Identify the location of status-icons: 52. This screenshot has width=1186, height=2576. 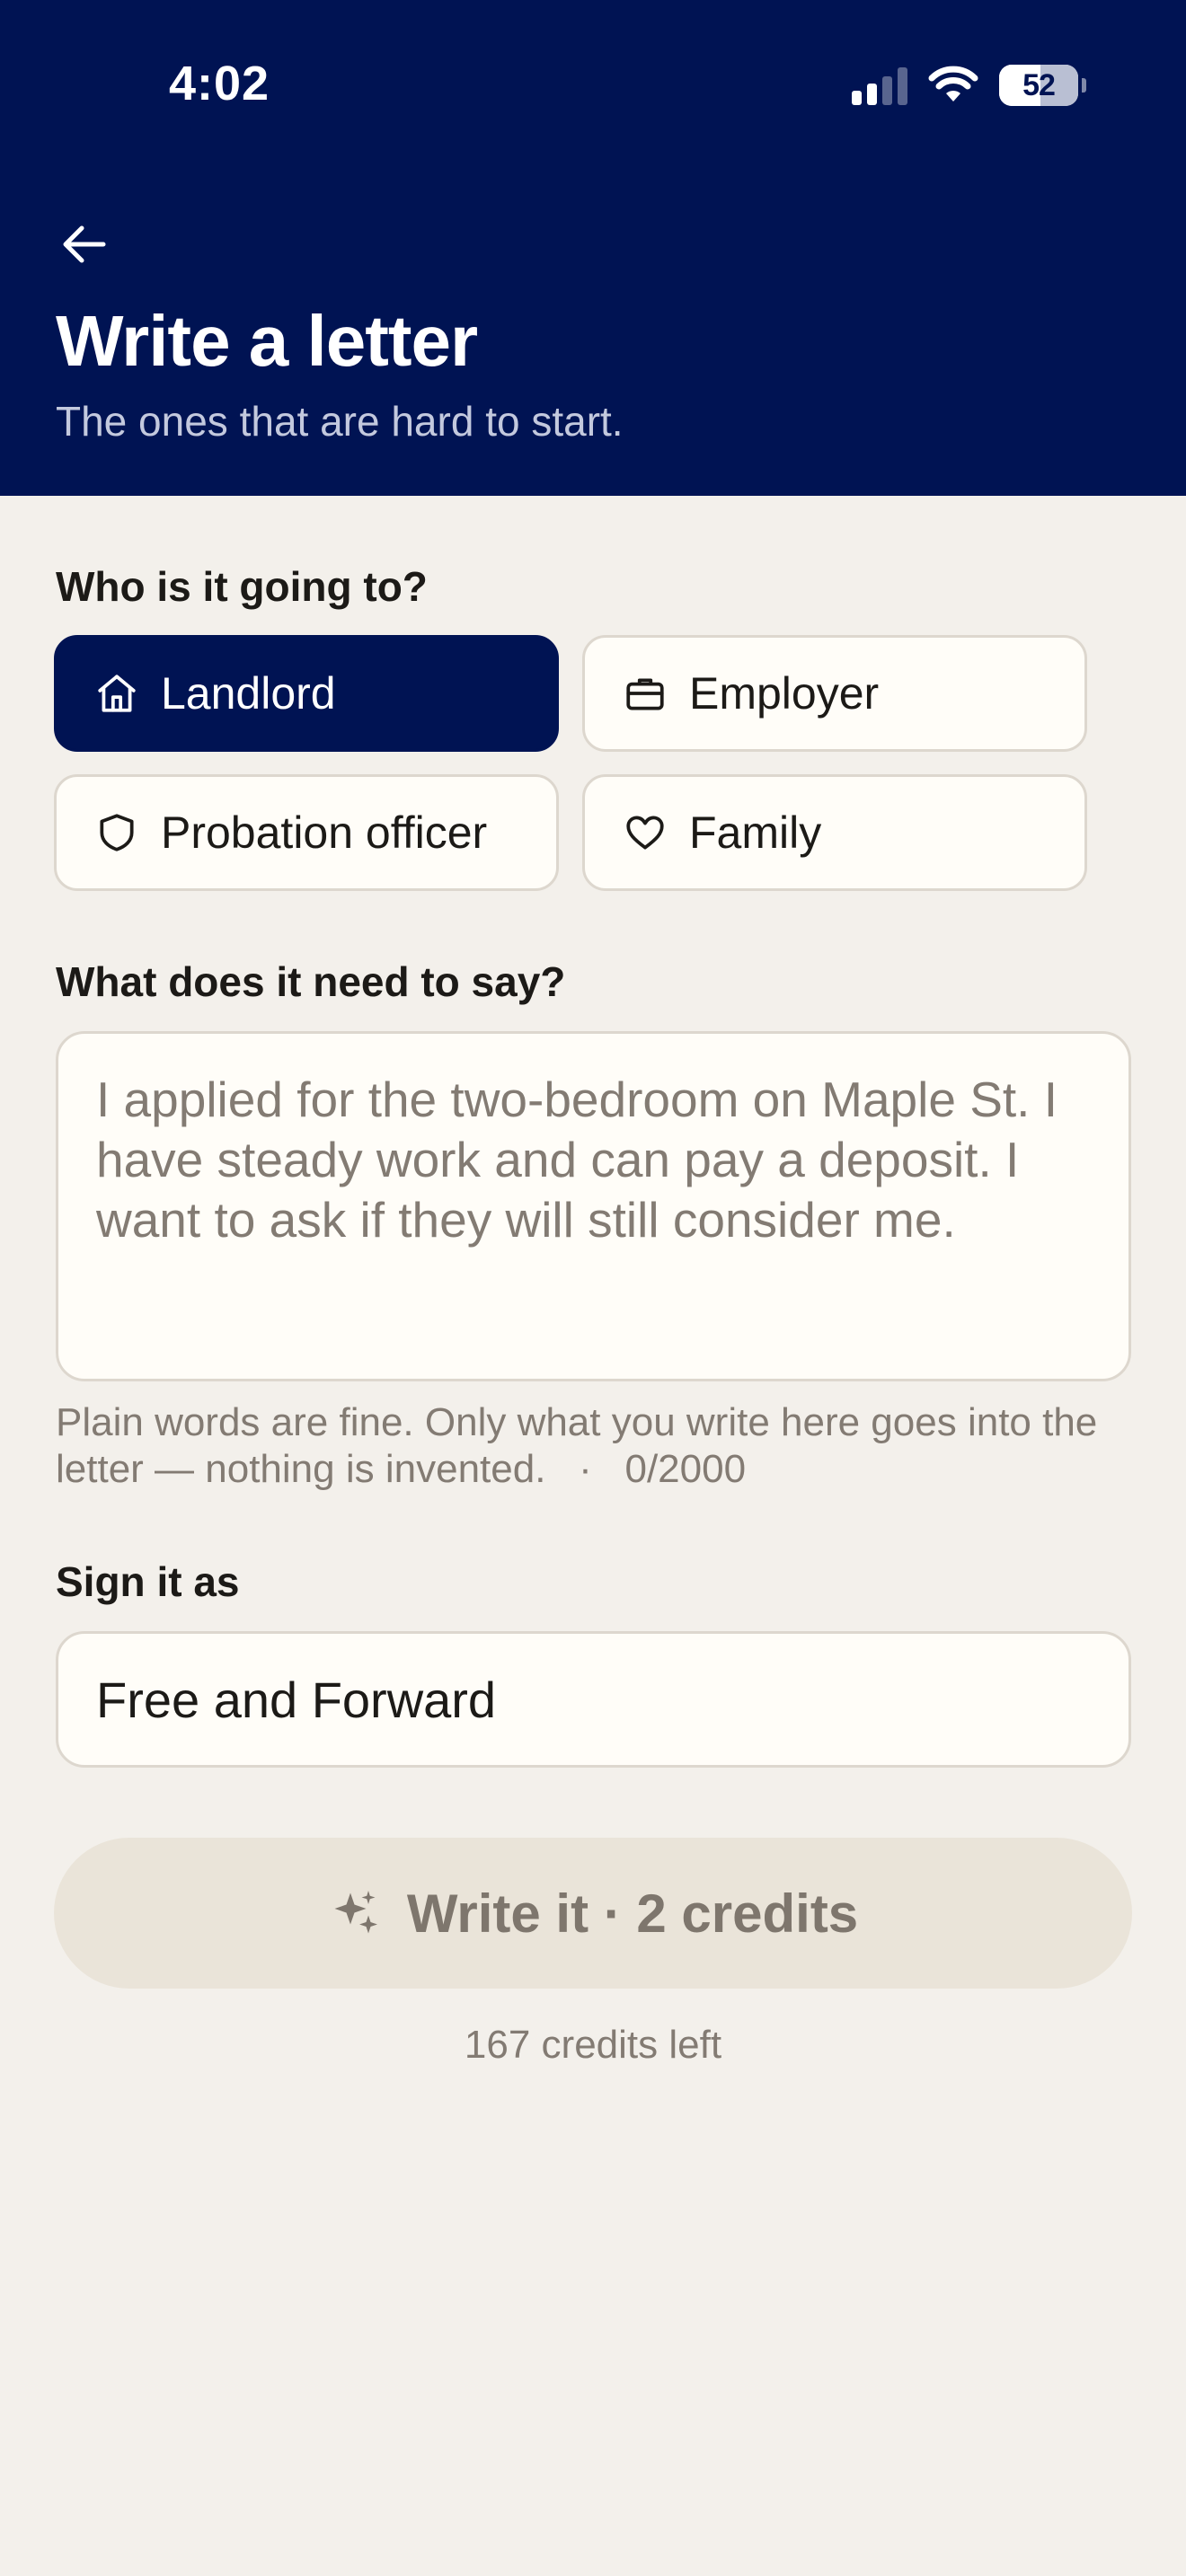
(969, 85).